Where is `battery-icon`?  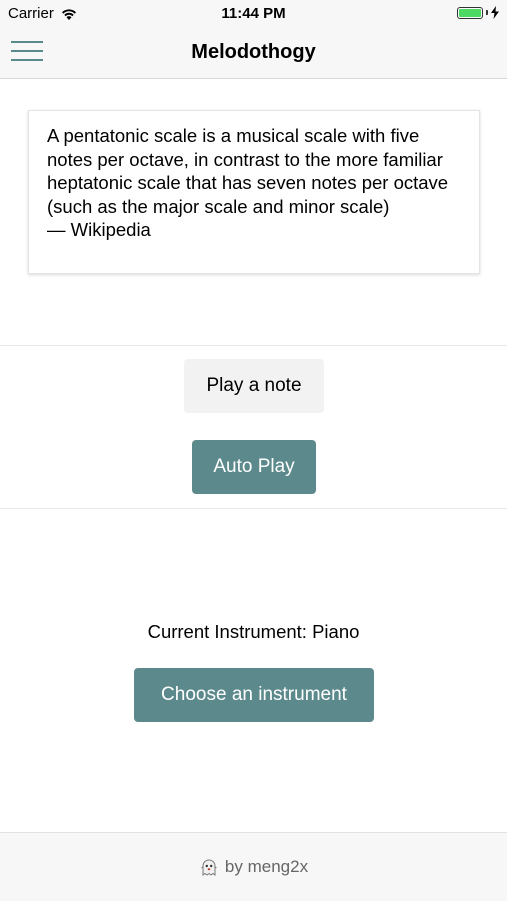 battery-icon is located at coordinates (470, 12).